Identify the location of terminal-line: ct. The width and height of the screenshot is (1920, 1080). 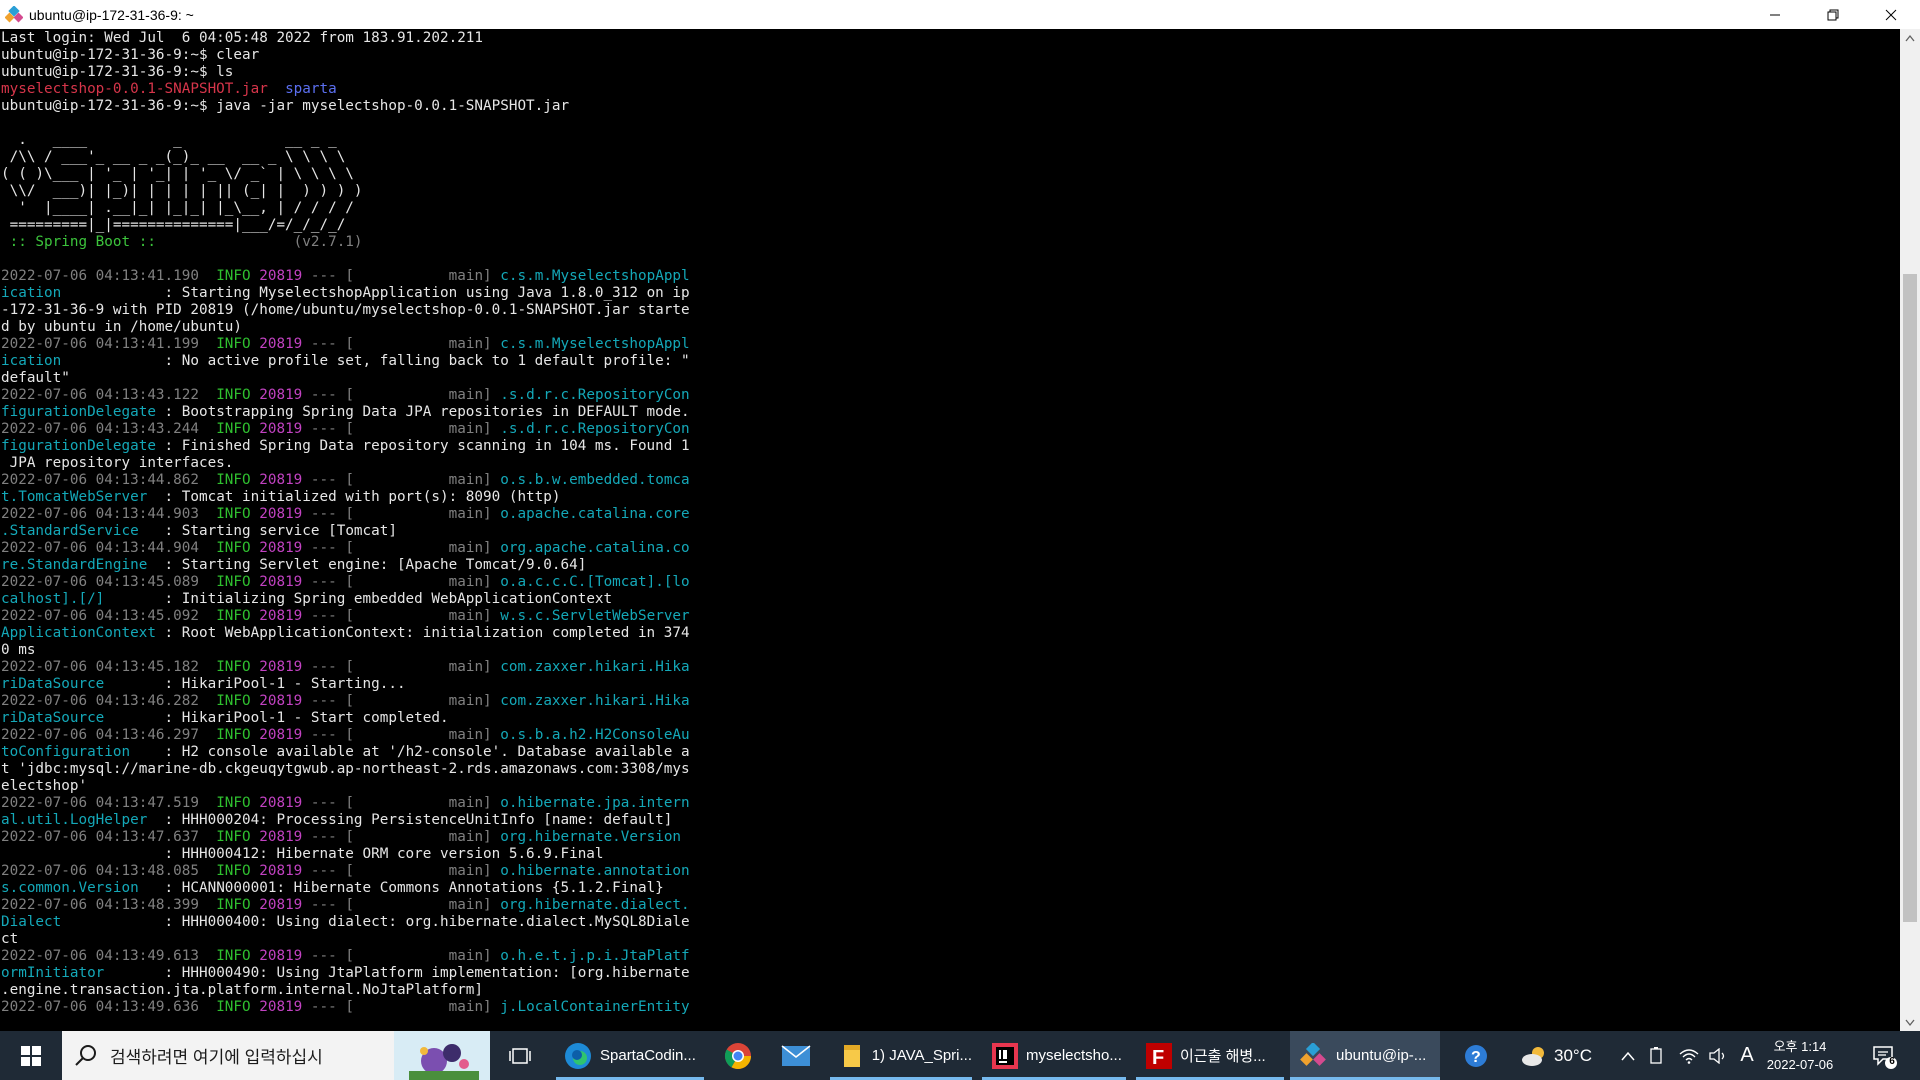
(950, 939).